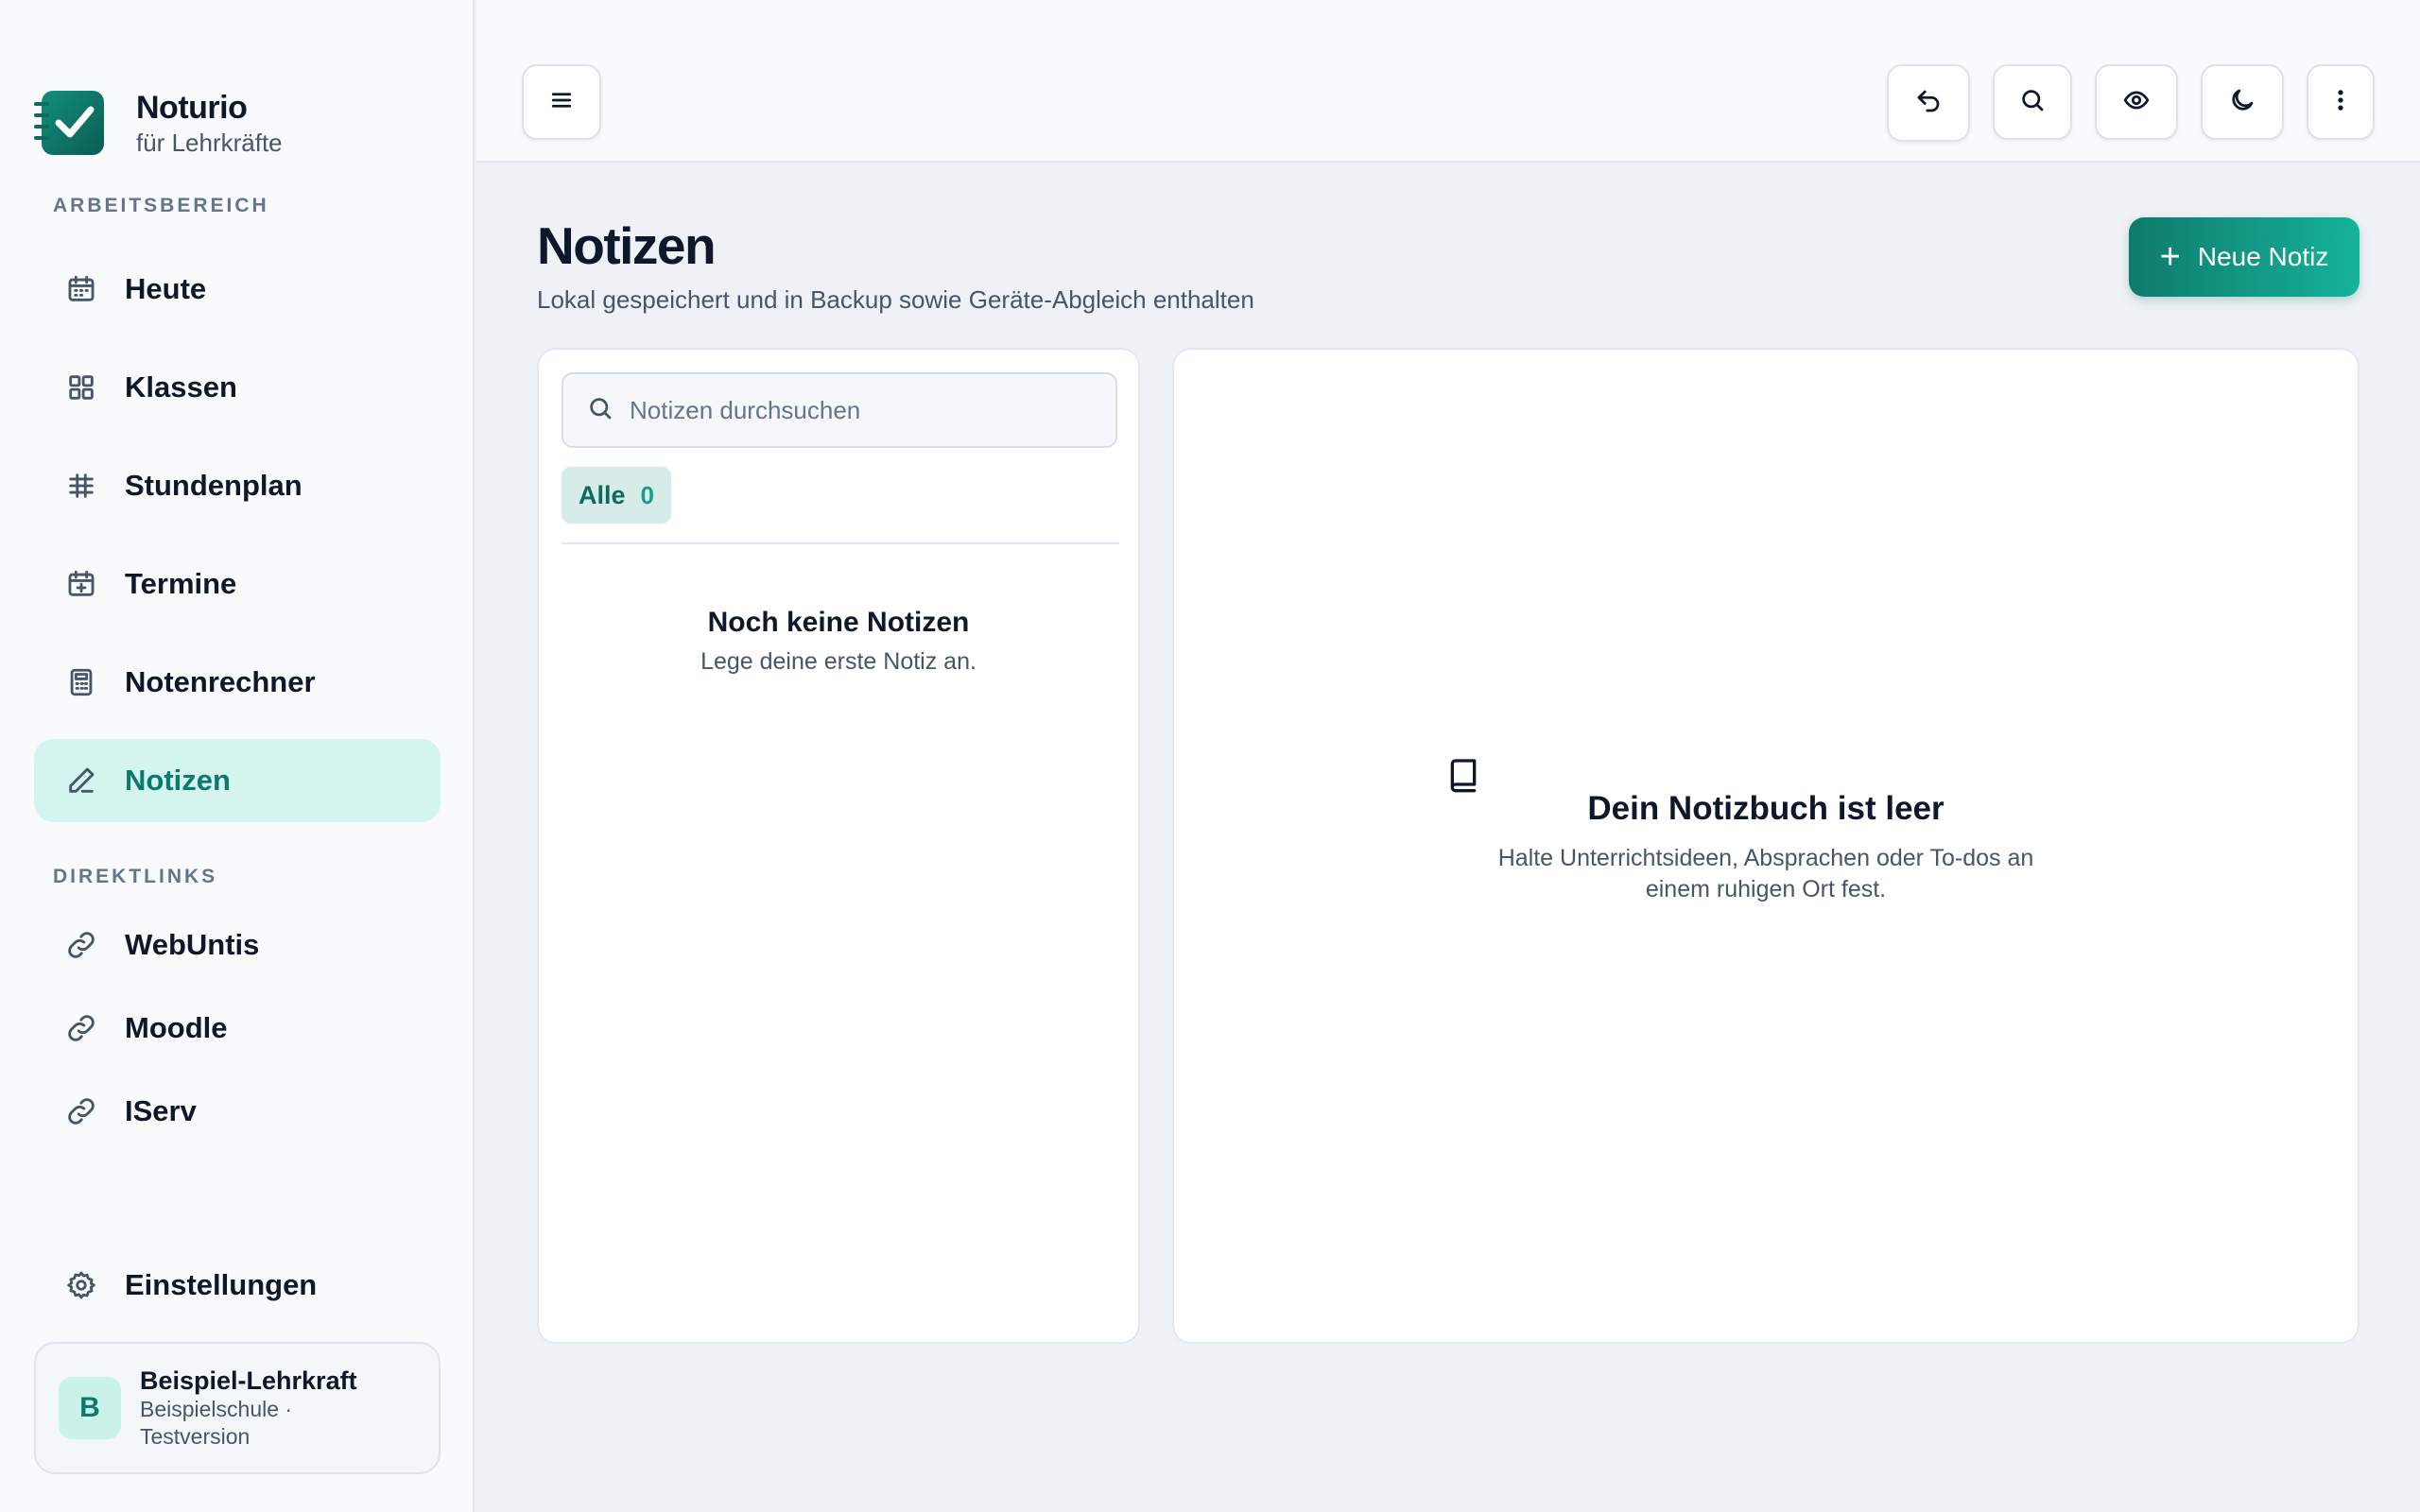 The height and width of the screenshot is (1512, 2420). What do you see at coordinates (602, 494) in the screenshot?
I see `filter-chip-label: Alle` at bounding box center [602, 494].